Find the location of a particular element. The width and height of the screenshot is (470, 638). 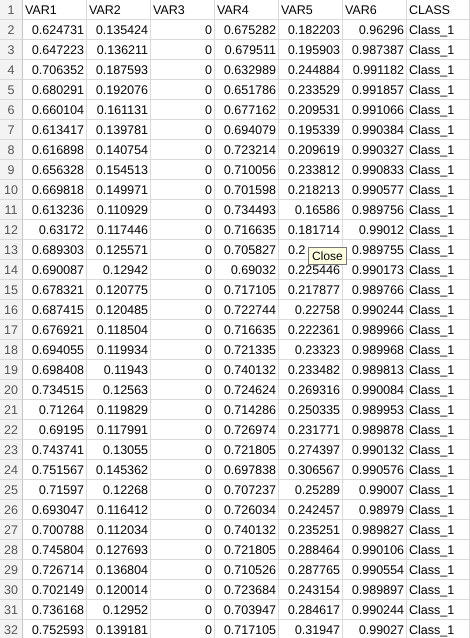

row-number: 23 is located at coordinates (11, 450).